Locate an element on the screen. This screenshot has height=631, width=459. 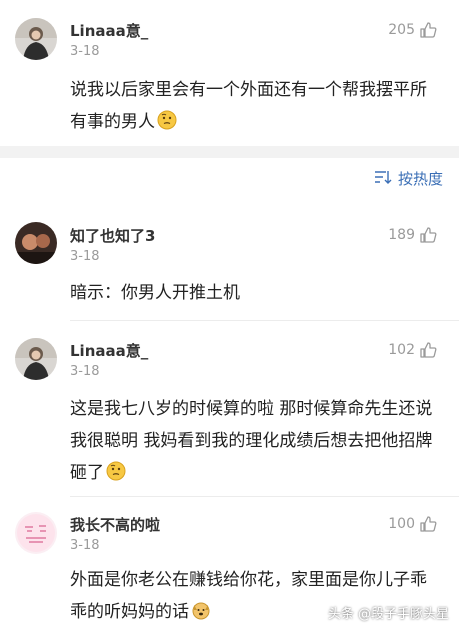
like-button: 100 is located at coordinates (412, 524).